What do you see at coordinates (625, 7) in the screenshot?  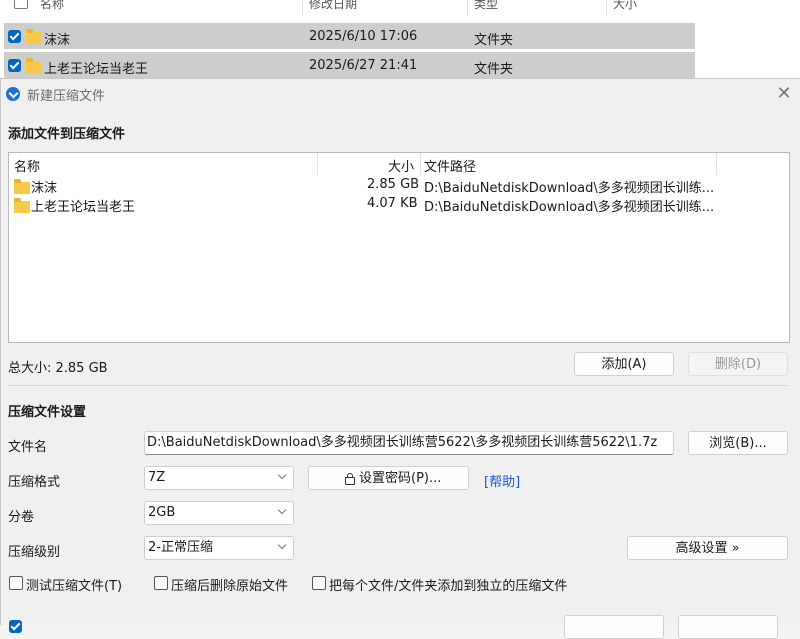 I see `column-size-header: 大小` at bounding box center [625, 7].